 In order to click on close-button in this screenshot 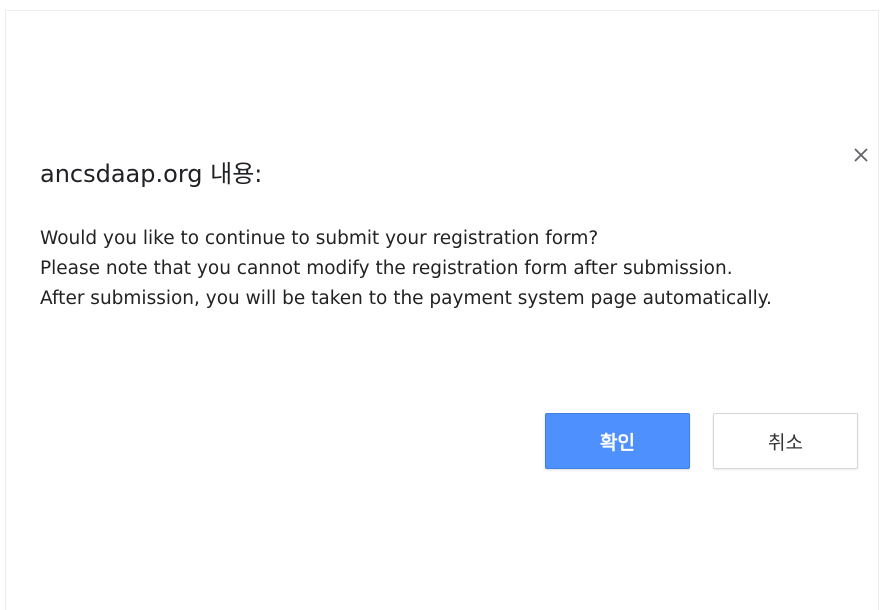, I will do `click(861, 155)`.